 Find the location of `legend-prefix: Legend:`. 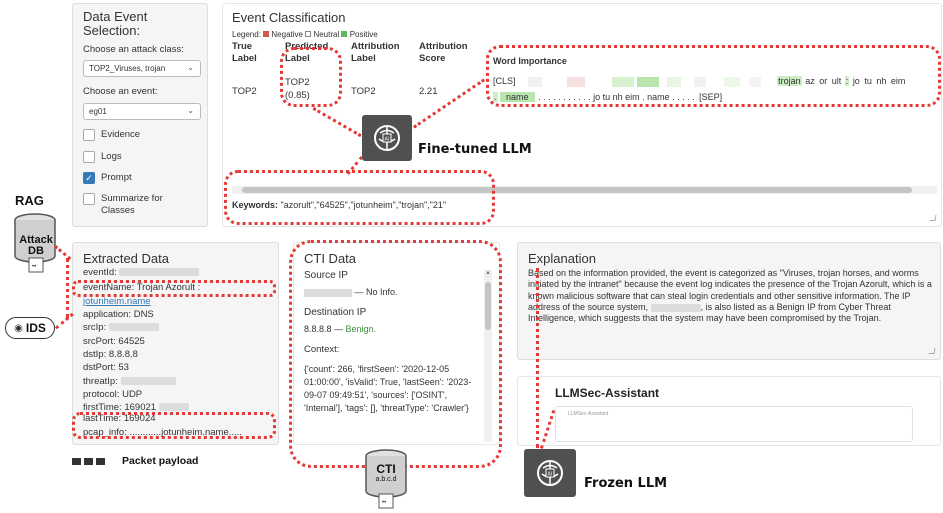

legend-prefix: Legend: is located at coordinates (246, 34).